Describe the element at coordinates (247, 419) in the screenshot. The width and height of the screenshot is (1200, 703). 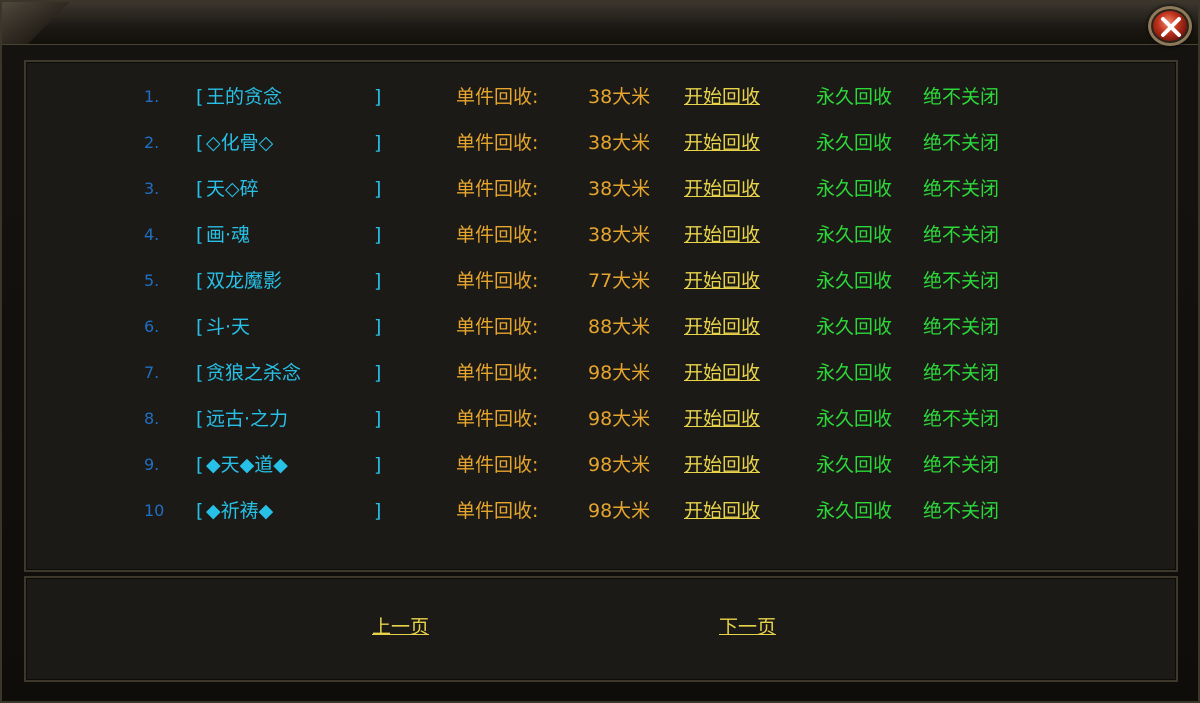
I see `item-name: 远古·之力` at that location.